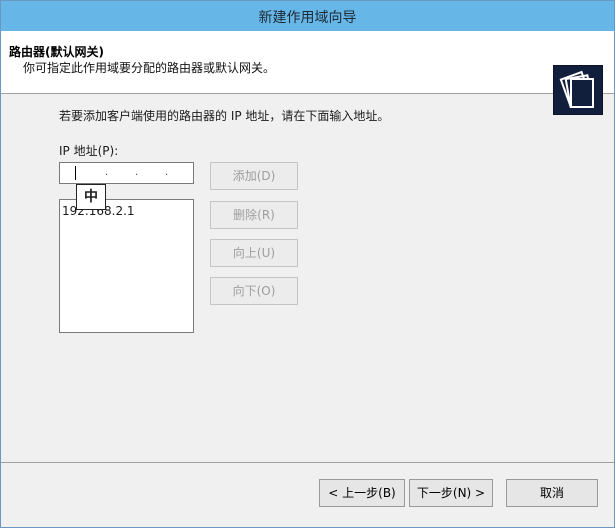 The height and width of the screenshot is (528, 615). Describe the element at coordinates (56, 52) in the screenshot. I see `page-title: 路由器(默认网关)` at that location.